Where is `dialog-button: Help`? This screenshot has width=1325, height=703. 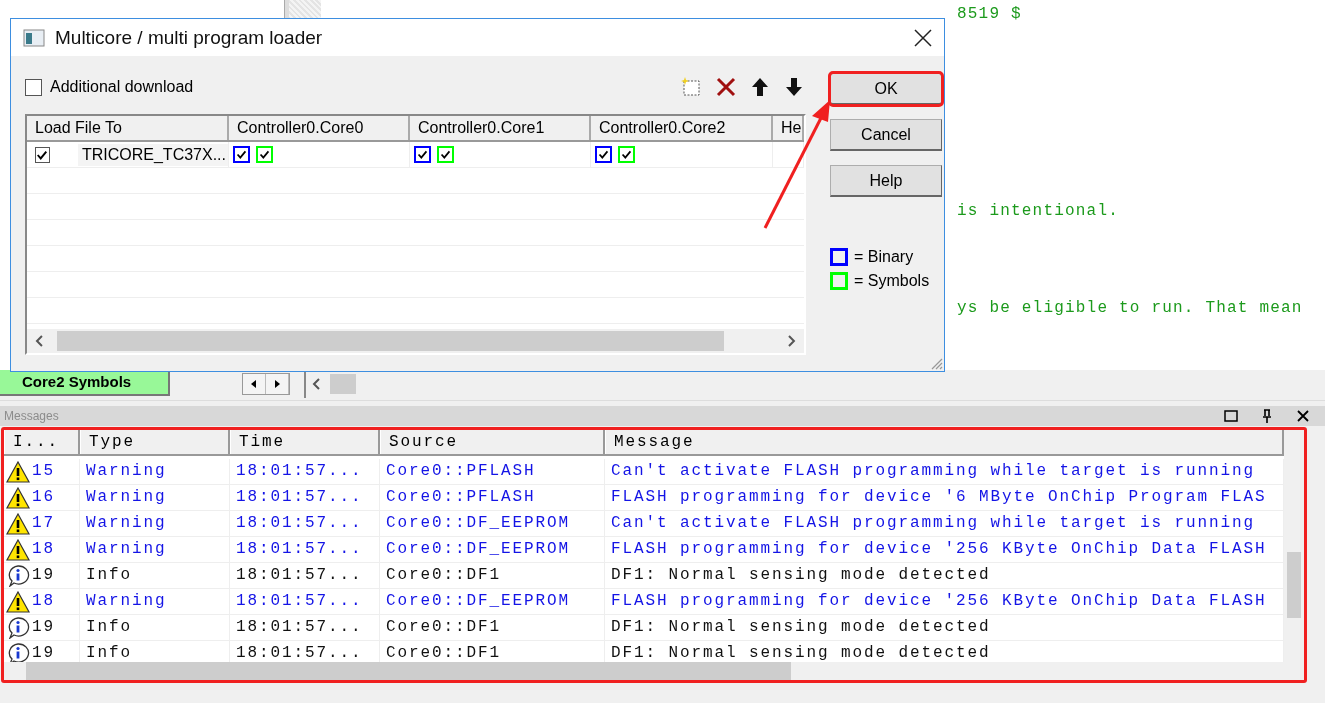
dialog-button: Help is located at coordinates (886, 181).